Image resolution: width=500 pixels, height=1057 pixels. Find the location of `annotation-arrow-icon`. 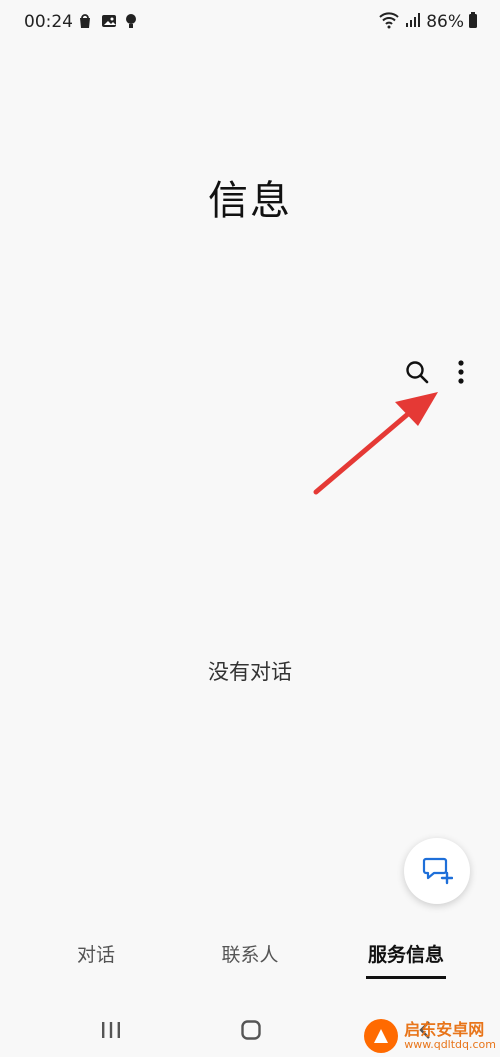

annotation-arrow-icon is located at coordinates (375, 443).